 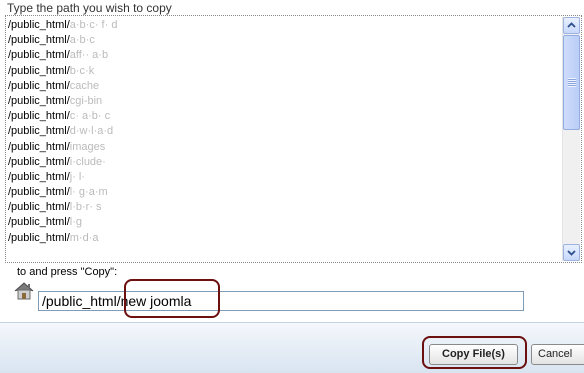 I want to click on directory-list-item: /public_html/d·w·l·a·d, so click(x=284, y=131).